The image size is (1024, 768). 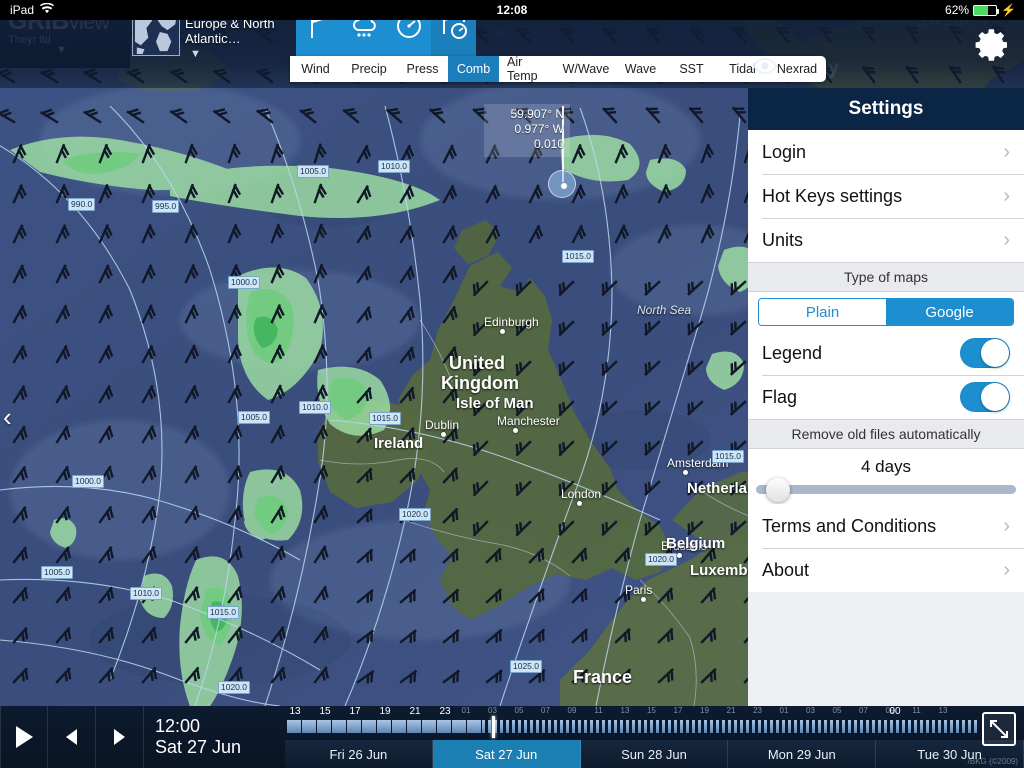 What do you see at coordinates (651, 710) in the screenshot?
I see `timeline-hour-label-minor: 15` at bounding box center [651, 710].